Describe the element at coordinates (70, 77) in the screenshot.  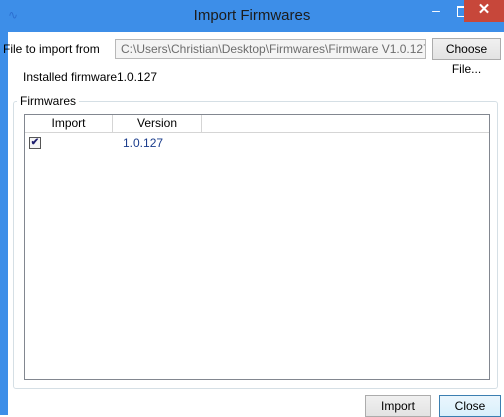
I see `installed-firmware-label: Installed firmware` at that location.